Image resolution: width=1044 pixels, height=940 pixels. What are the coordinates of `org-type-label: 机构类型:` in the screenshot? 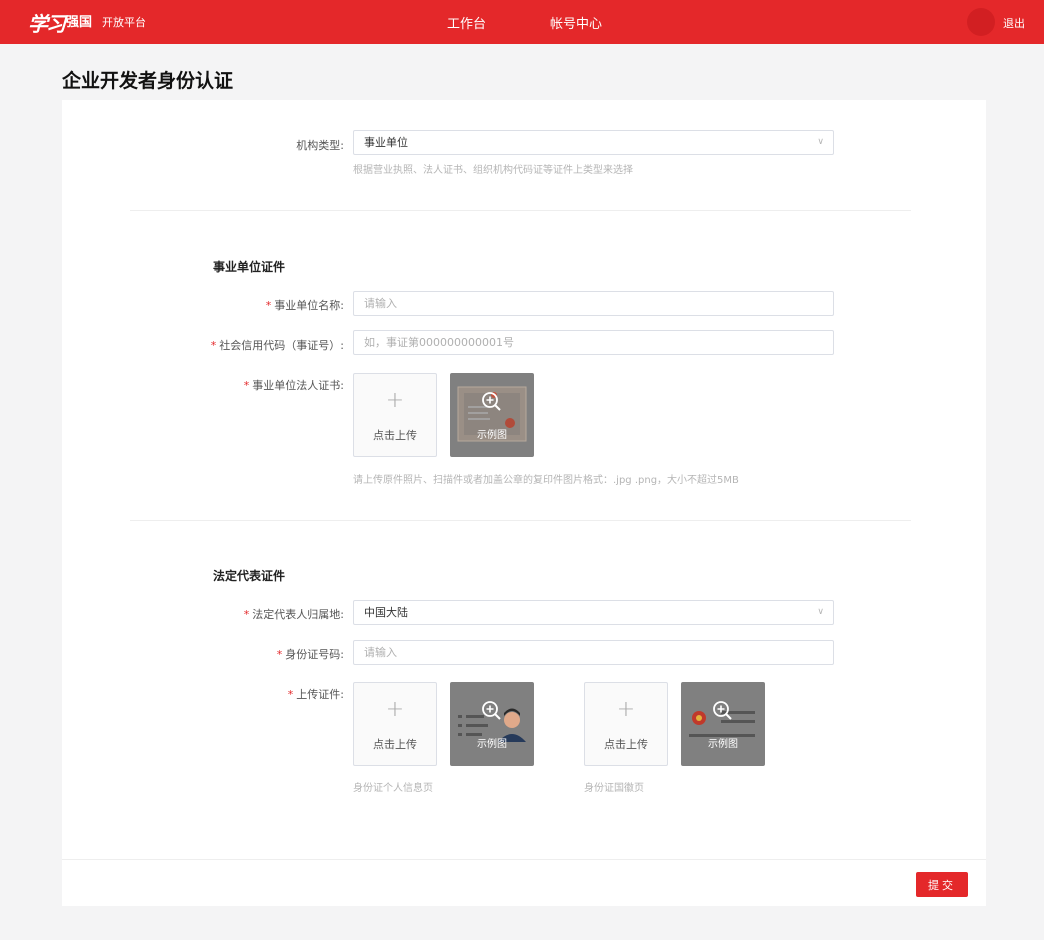 It's located at (320, 145).